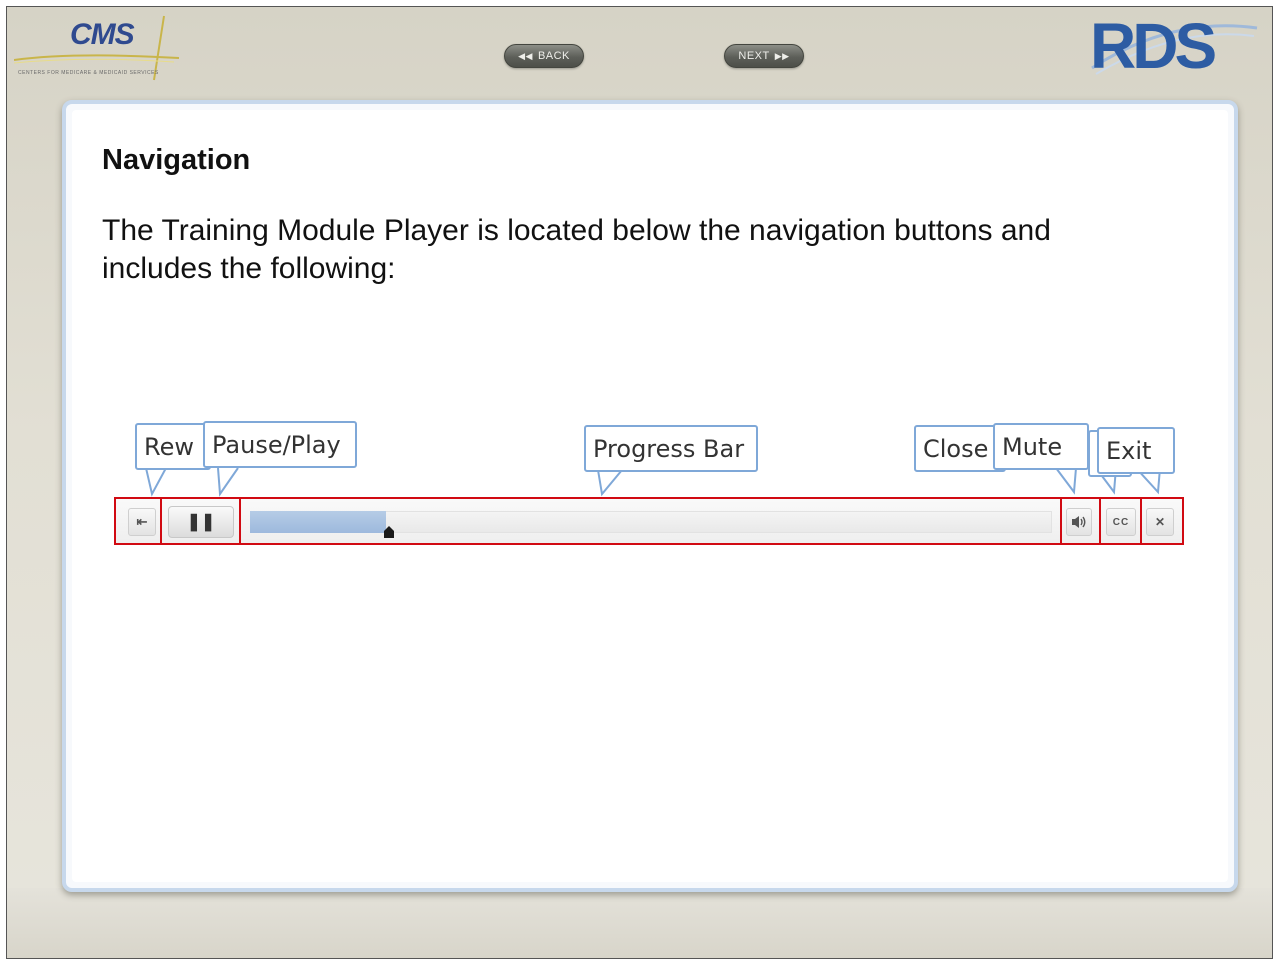 Image resolution: width=1279 pixels, height=964 pixels. What do you see at coordinates (1066, 481) in the screenshot?
I see `mute-callout-pointer` at bounding box center [1066, 481].